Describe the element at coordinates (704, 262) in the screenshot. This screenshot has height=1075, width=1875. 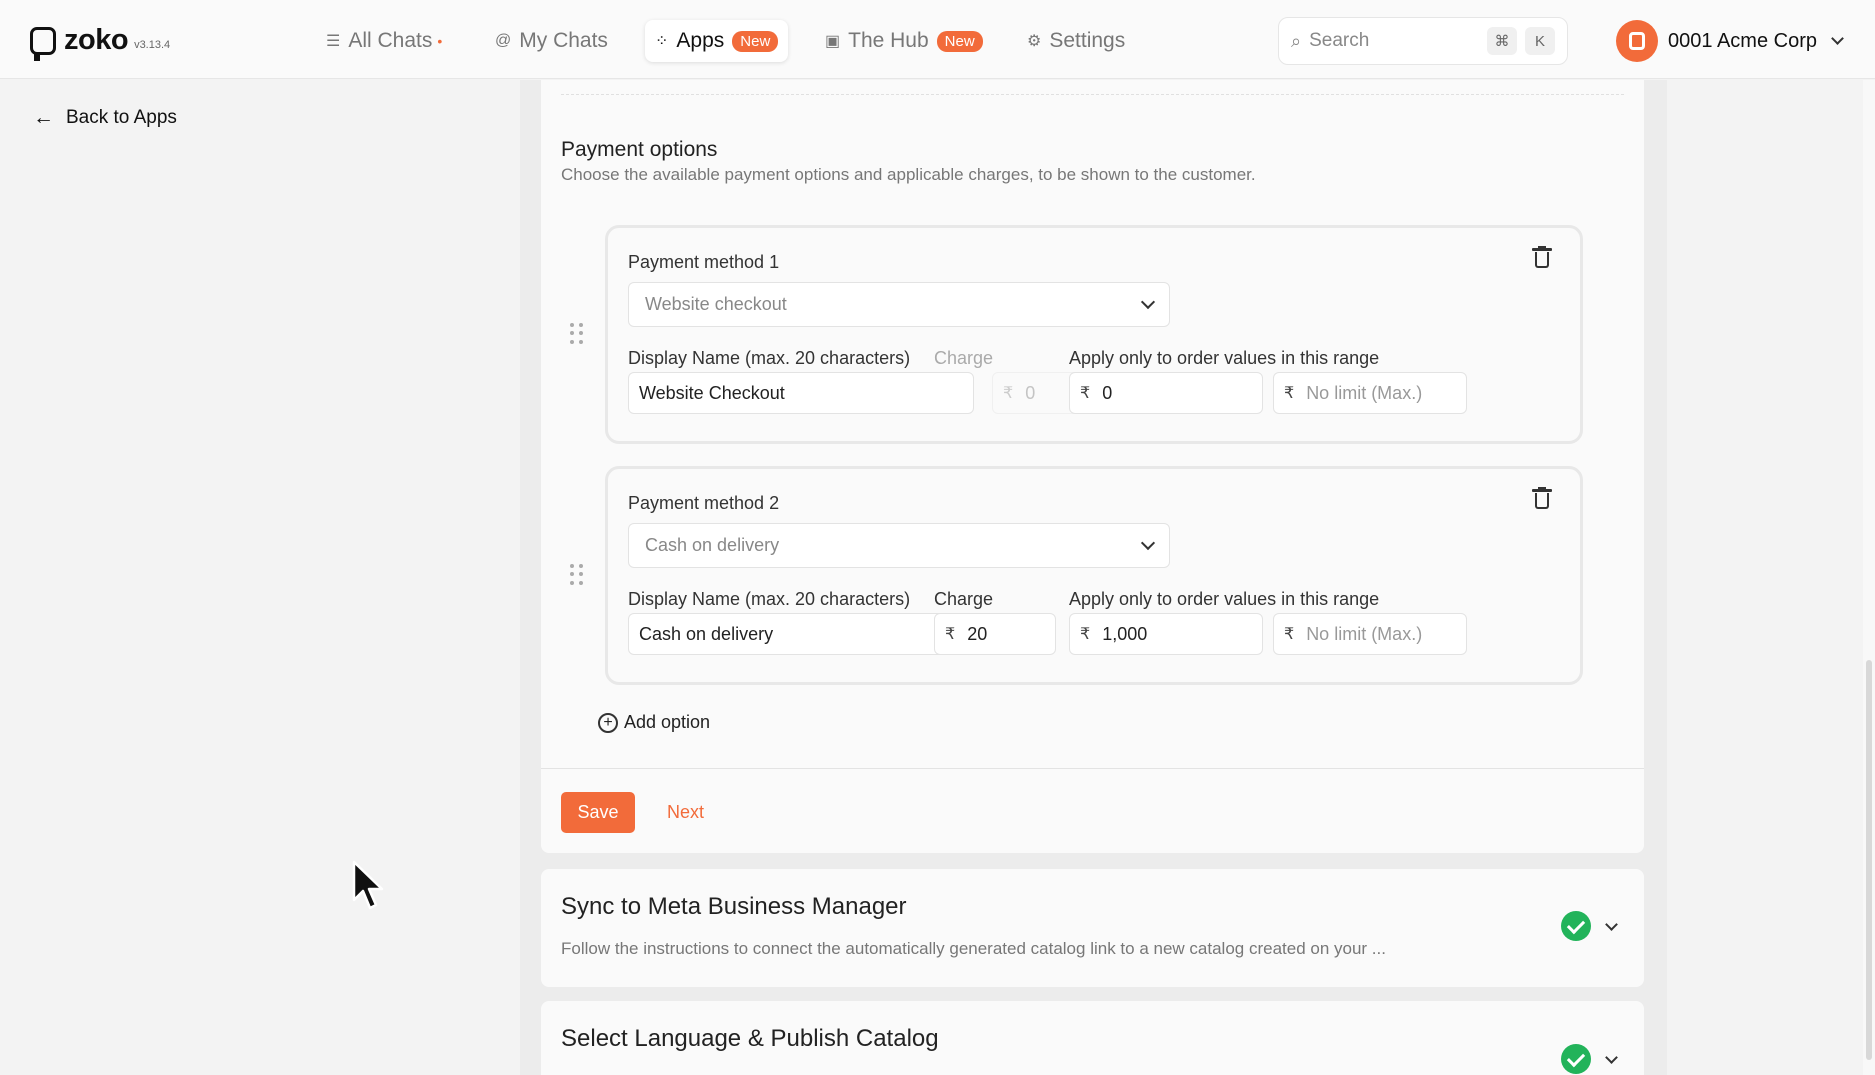
I see `method-title: Payment method 1` at that location.